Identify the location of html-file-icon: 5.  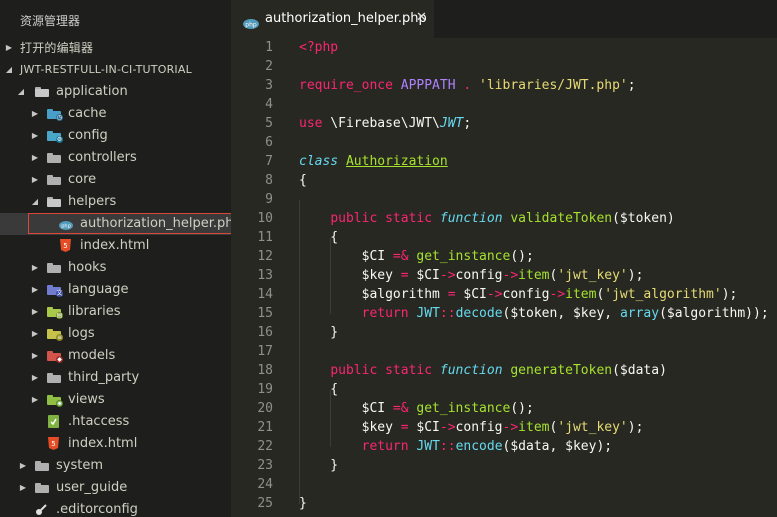
(65, 245).